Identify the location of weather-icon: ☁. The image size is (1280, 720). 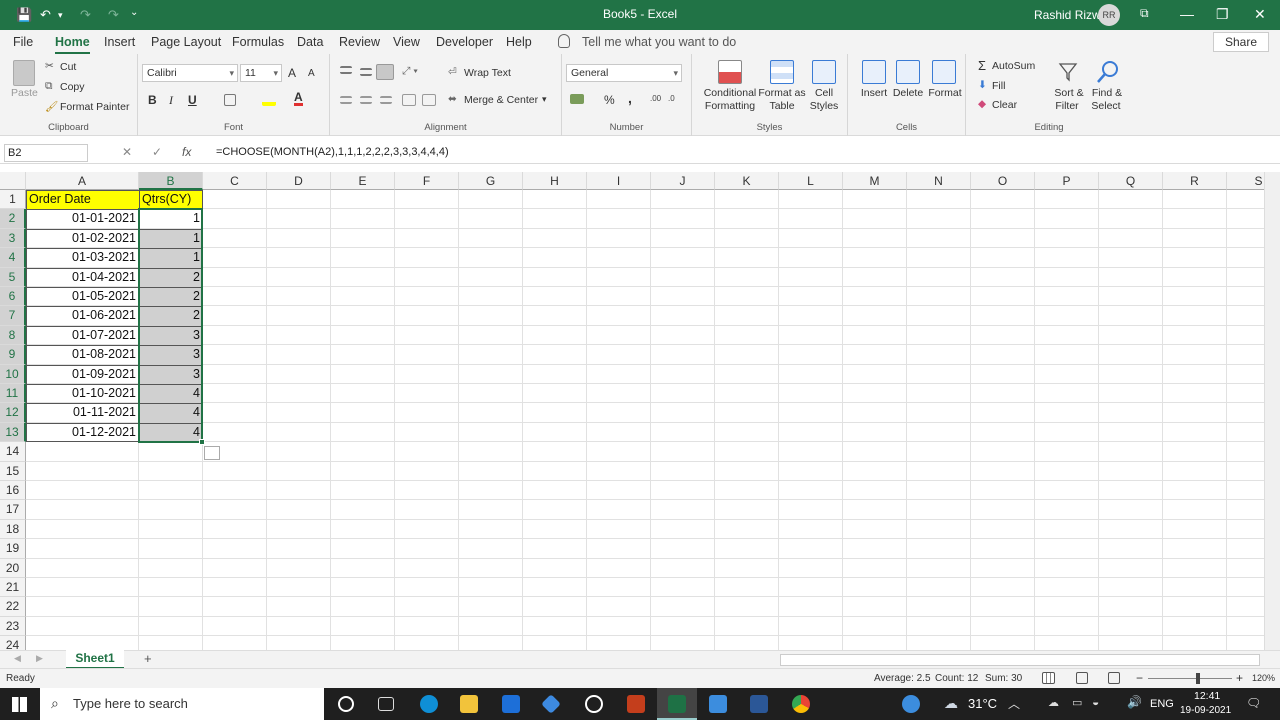
(951, 703).